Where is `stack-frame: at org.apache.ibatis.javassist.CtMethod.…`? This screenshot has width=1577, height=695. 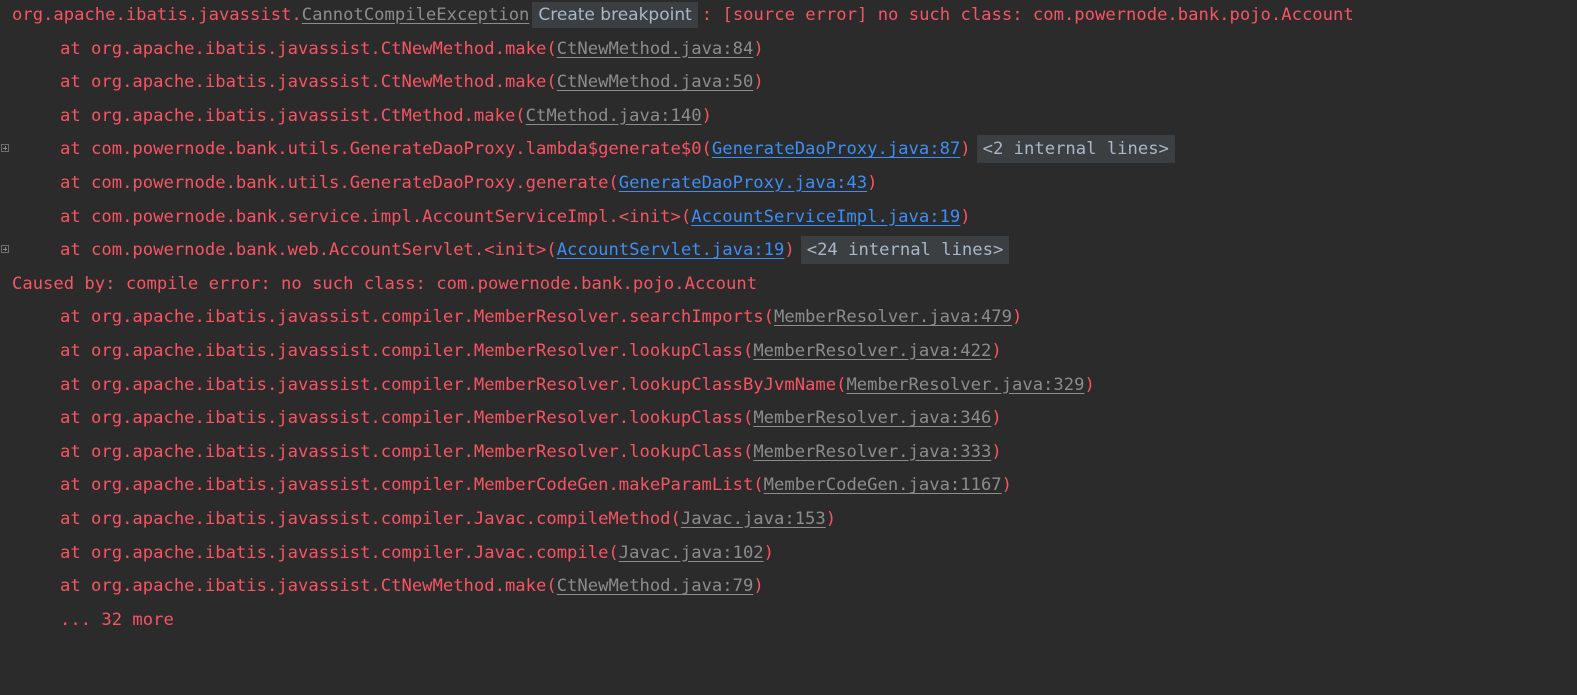
stack-frame: at org.apache.ibatis.javassist.CtMethod.… is located at coordinates (788, 118).